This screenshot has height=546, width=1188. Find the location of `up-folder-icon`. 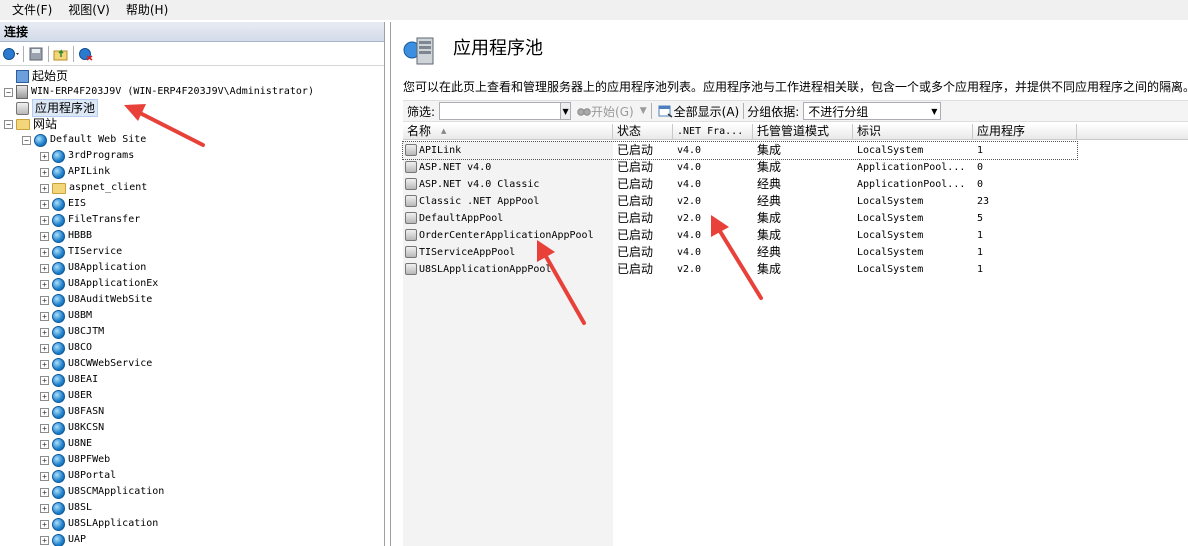

up-folder-icon is located at coordinates (61, 54).